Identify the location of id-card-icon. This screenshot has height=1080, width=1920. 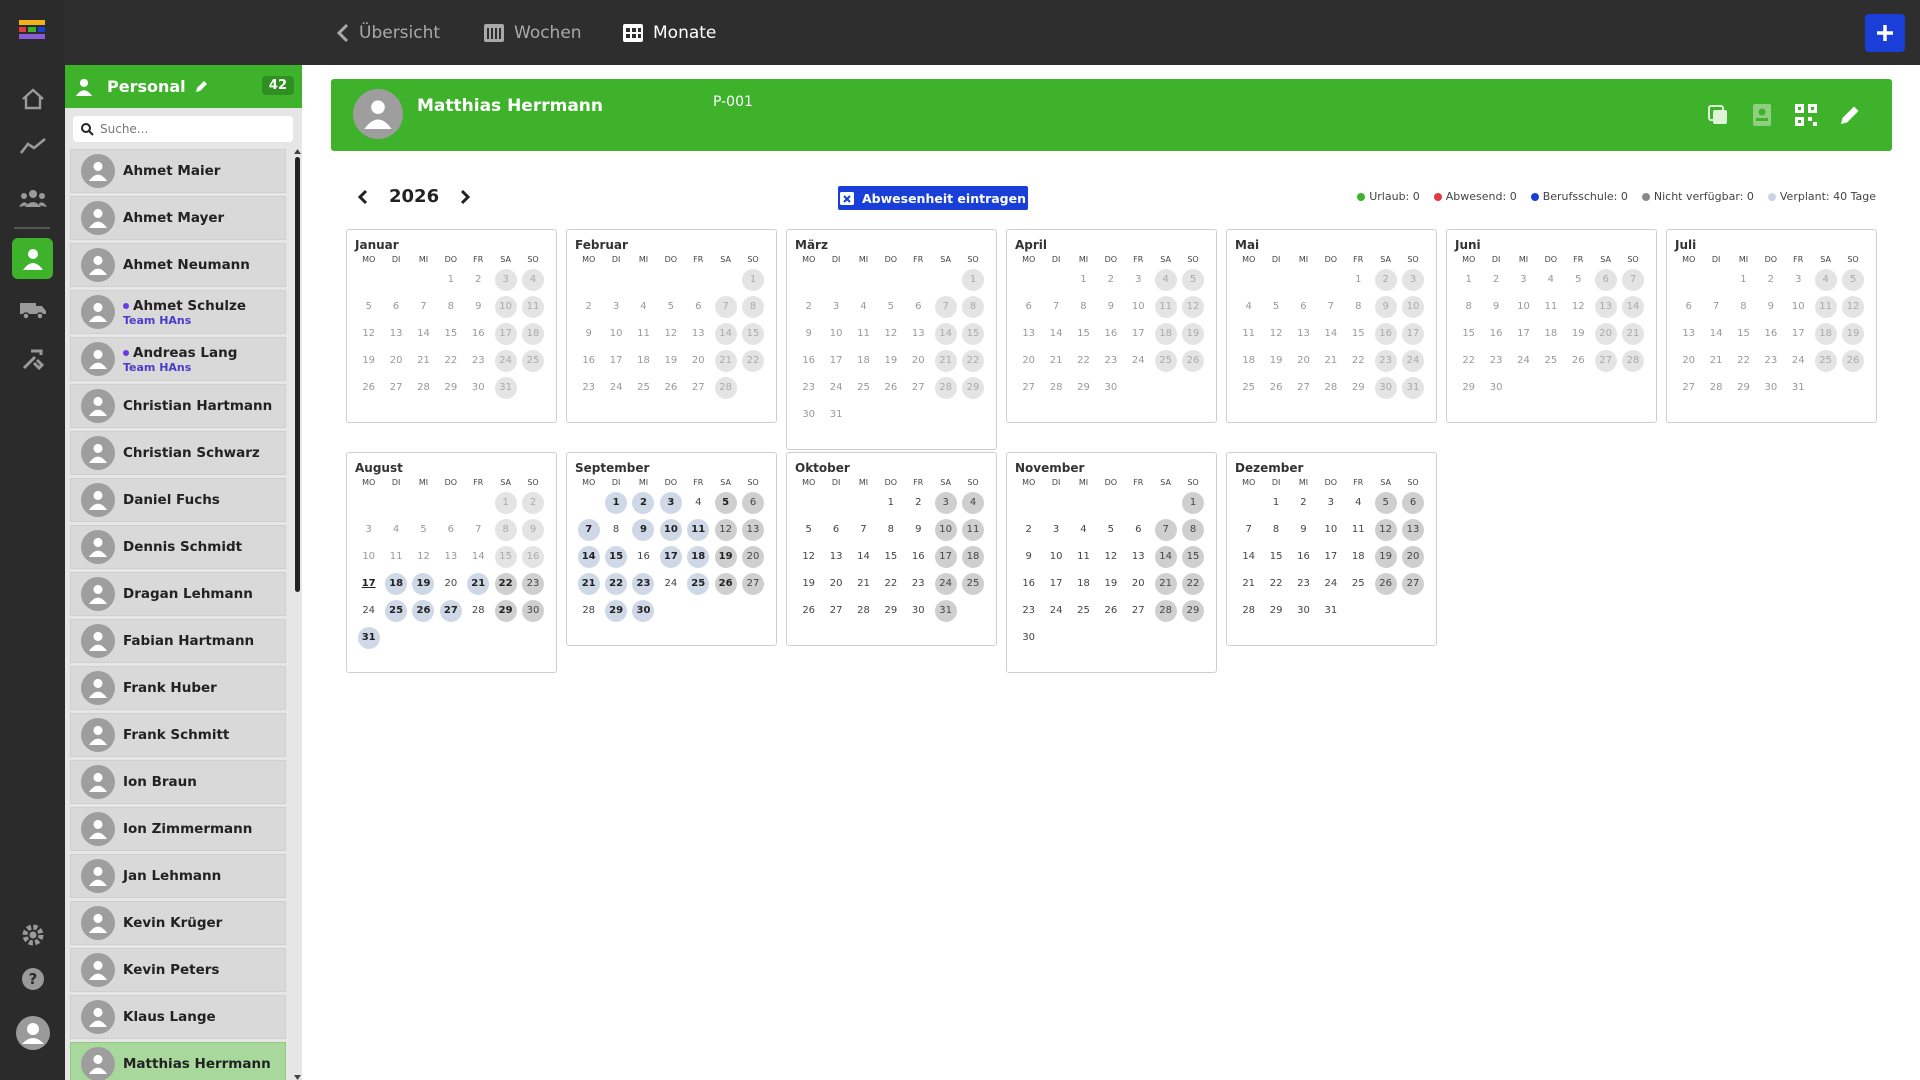
(1762, 115).